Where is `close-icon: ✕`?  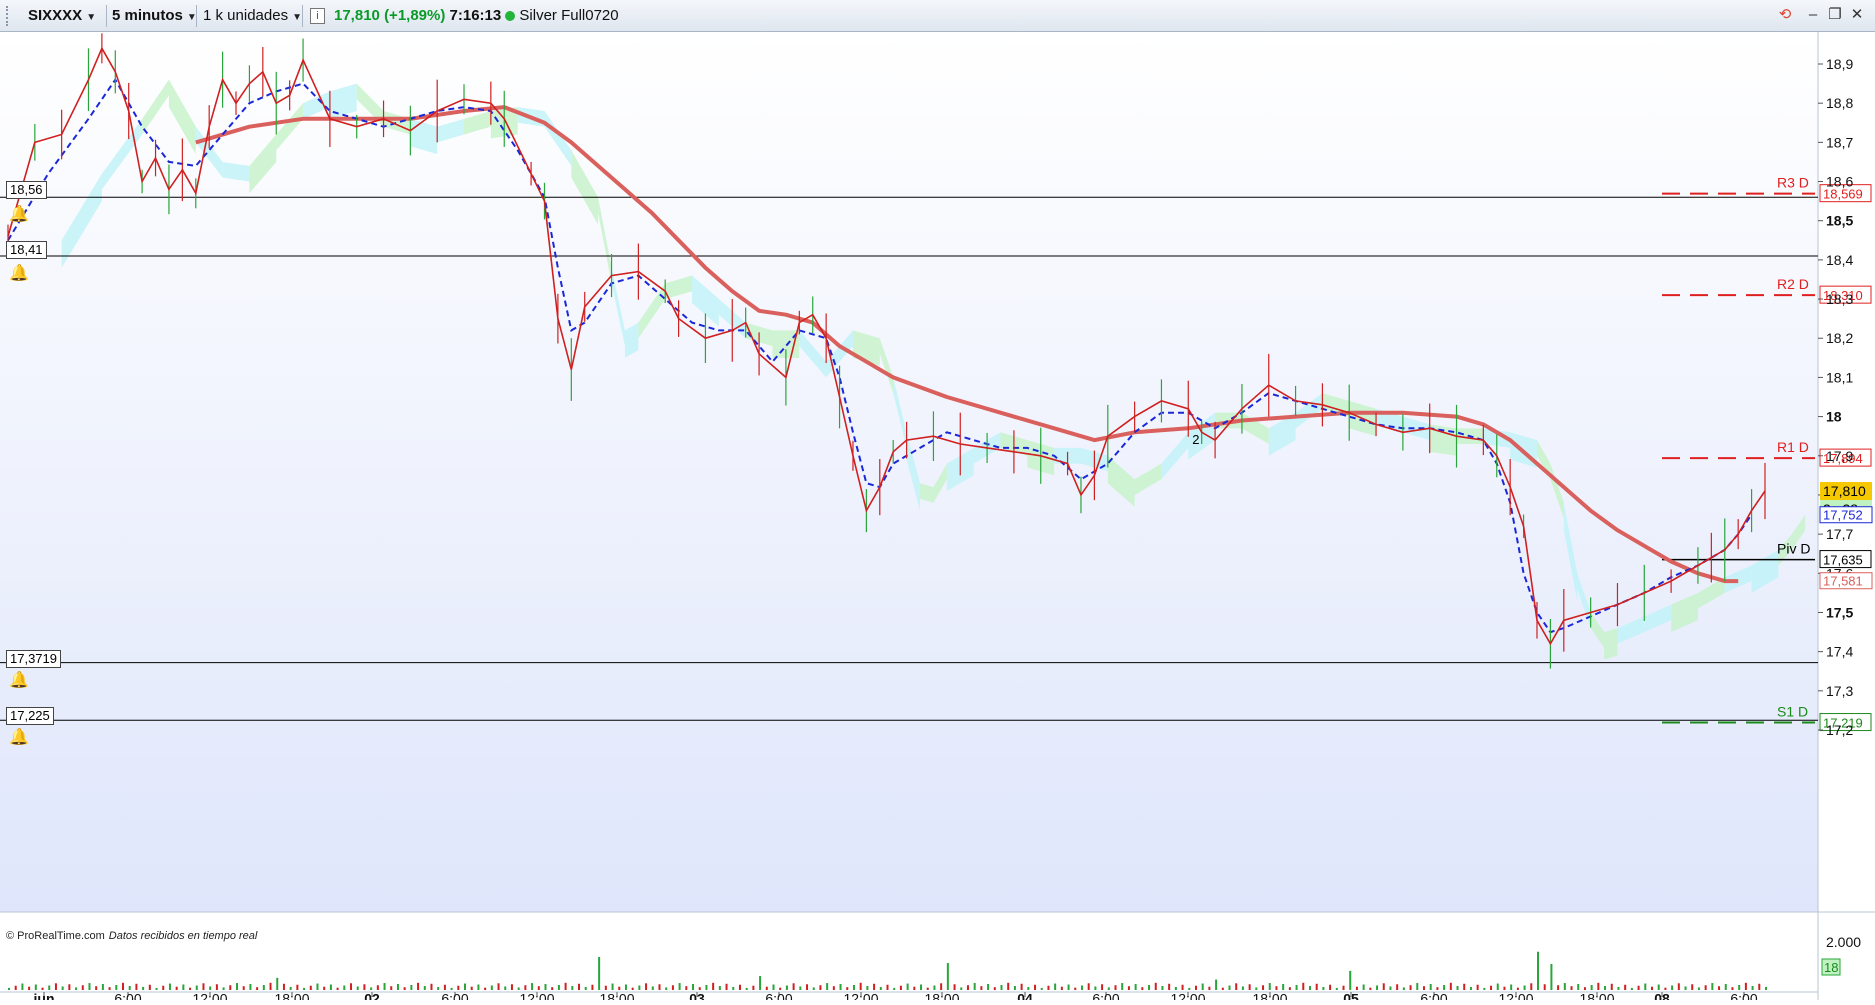
close-icon: ✕ is located at coordinates (1857, 15).